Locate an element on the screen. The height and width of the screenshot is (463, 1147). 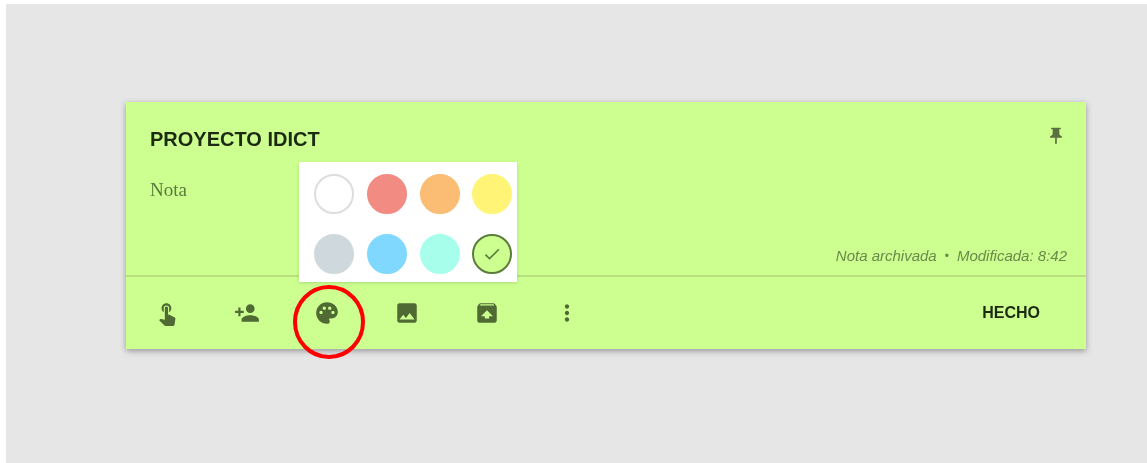
note-body: Nota is located at coordinates (168, 190).